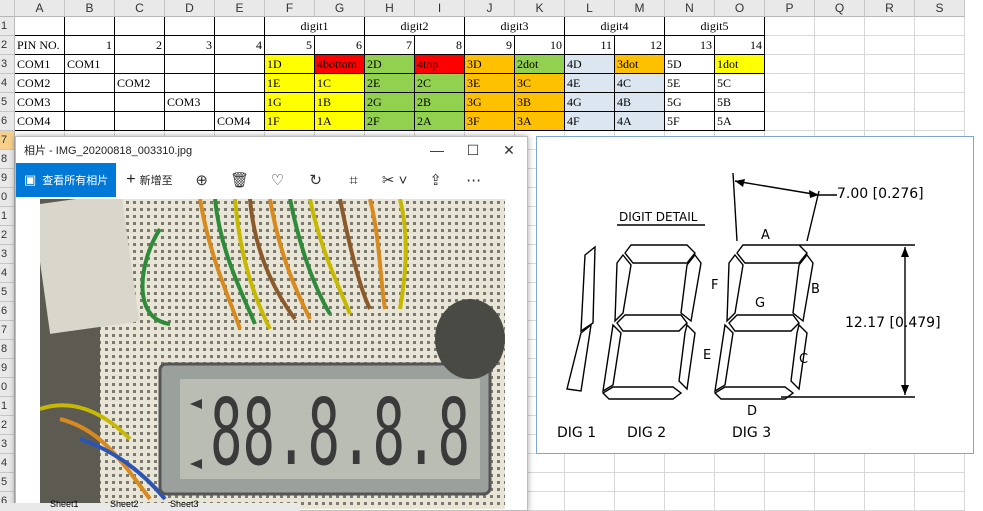 The image size is (983, 511). Describe the element at coordinates (640, 83) in the screenshot. I see `segment-cell: 4C` at that location.